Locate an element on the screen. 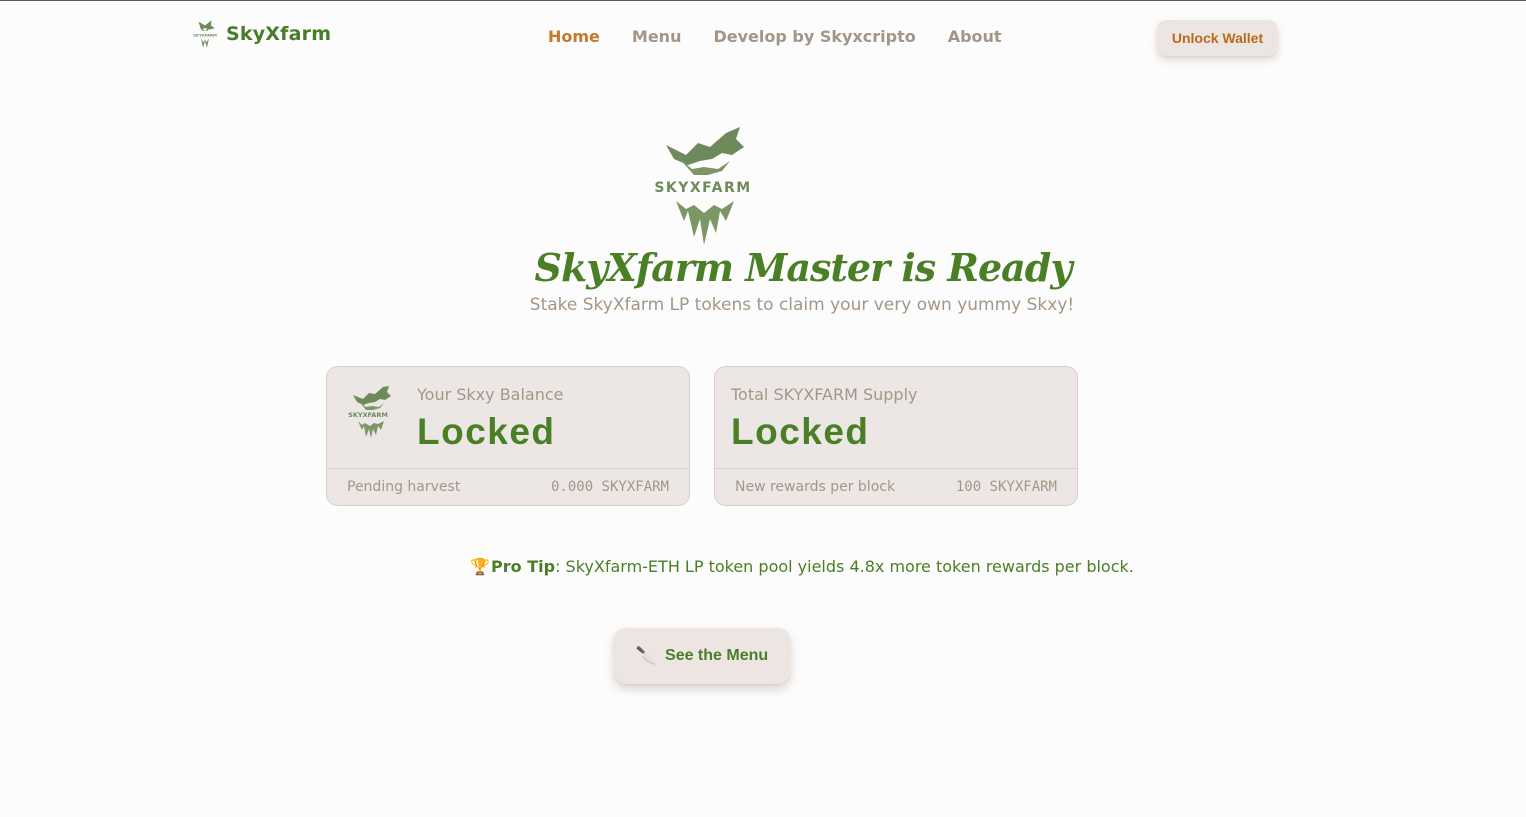  nav-develop: Develop by Skyxcripto is located at coordinates (814, 36).